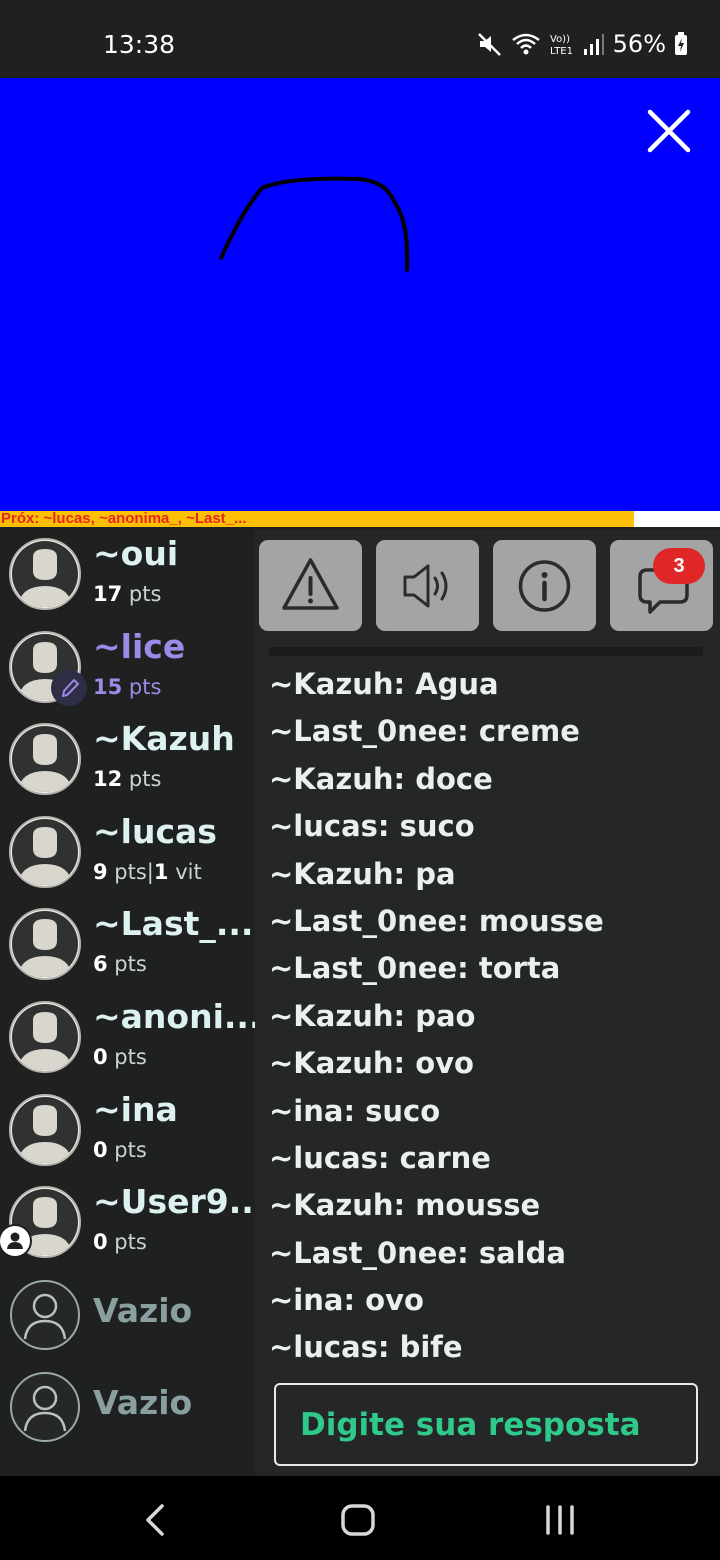  I want to click on status-time: 13:38, so click(139, 44).